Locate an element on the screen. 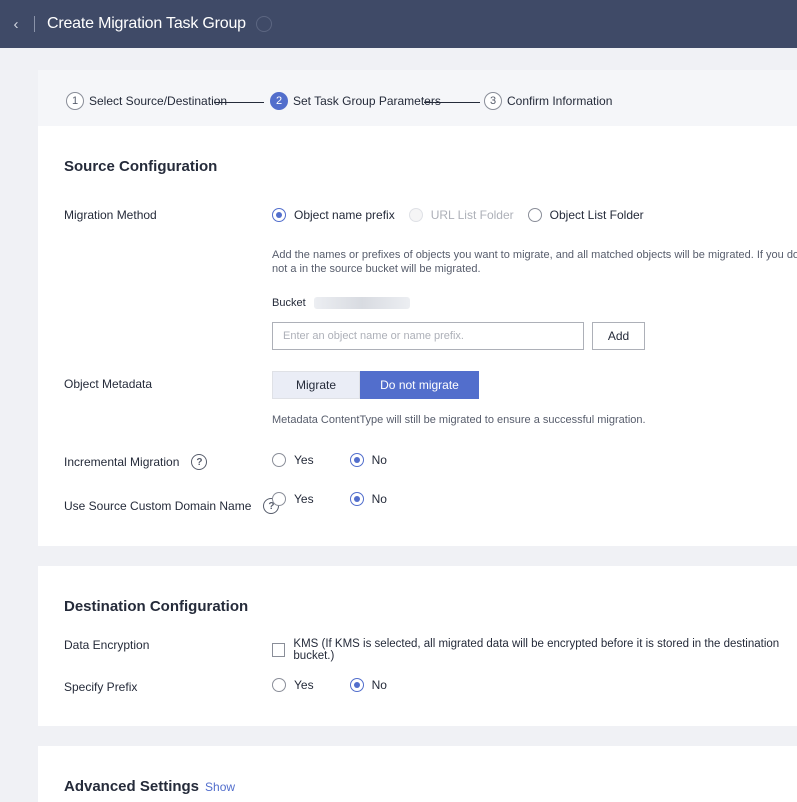 The image size is (797, 802). step-3-number: 3 is located at coordinates (493, 101).